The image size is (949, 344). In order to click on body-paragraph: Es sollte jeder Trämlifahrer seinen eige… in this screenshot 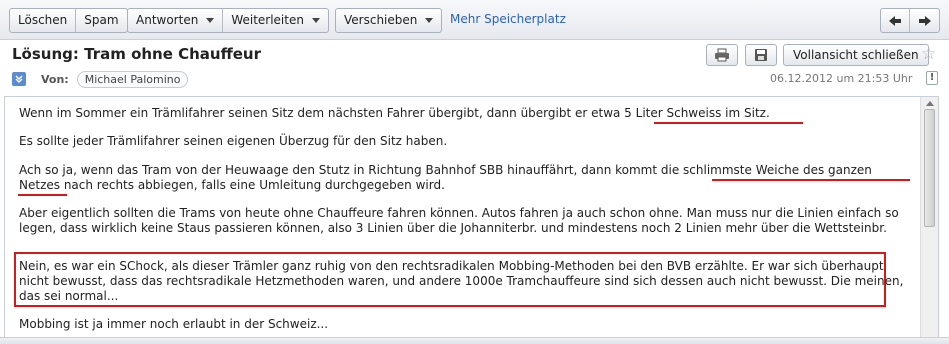, I will do `click(233, 141)`.